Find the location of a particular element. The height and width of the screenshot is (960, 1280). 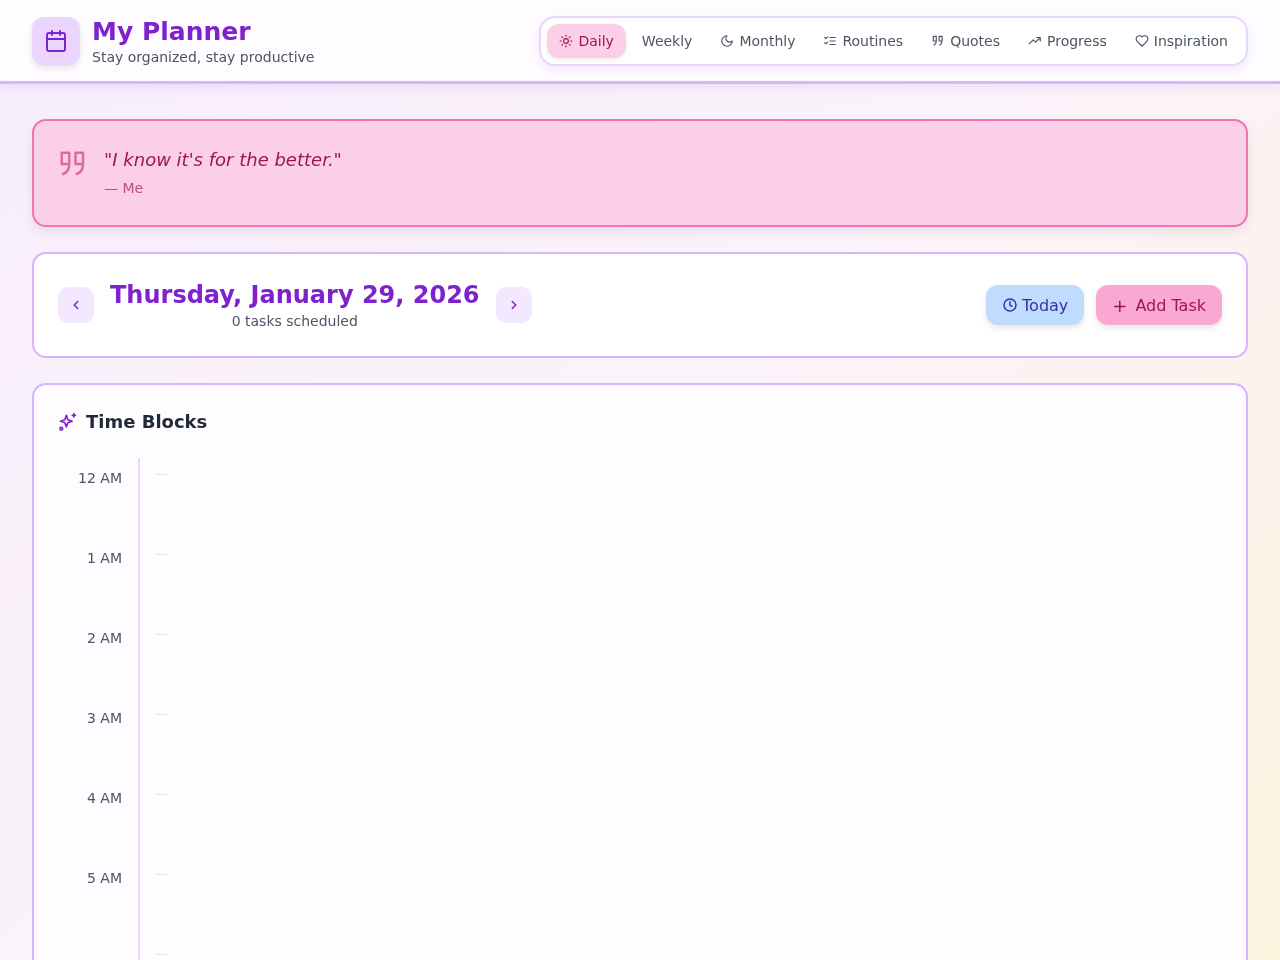

nav-tab: Quotes is located at coordinates (965, 40).